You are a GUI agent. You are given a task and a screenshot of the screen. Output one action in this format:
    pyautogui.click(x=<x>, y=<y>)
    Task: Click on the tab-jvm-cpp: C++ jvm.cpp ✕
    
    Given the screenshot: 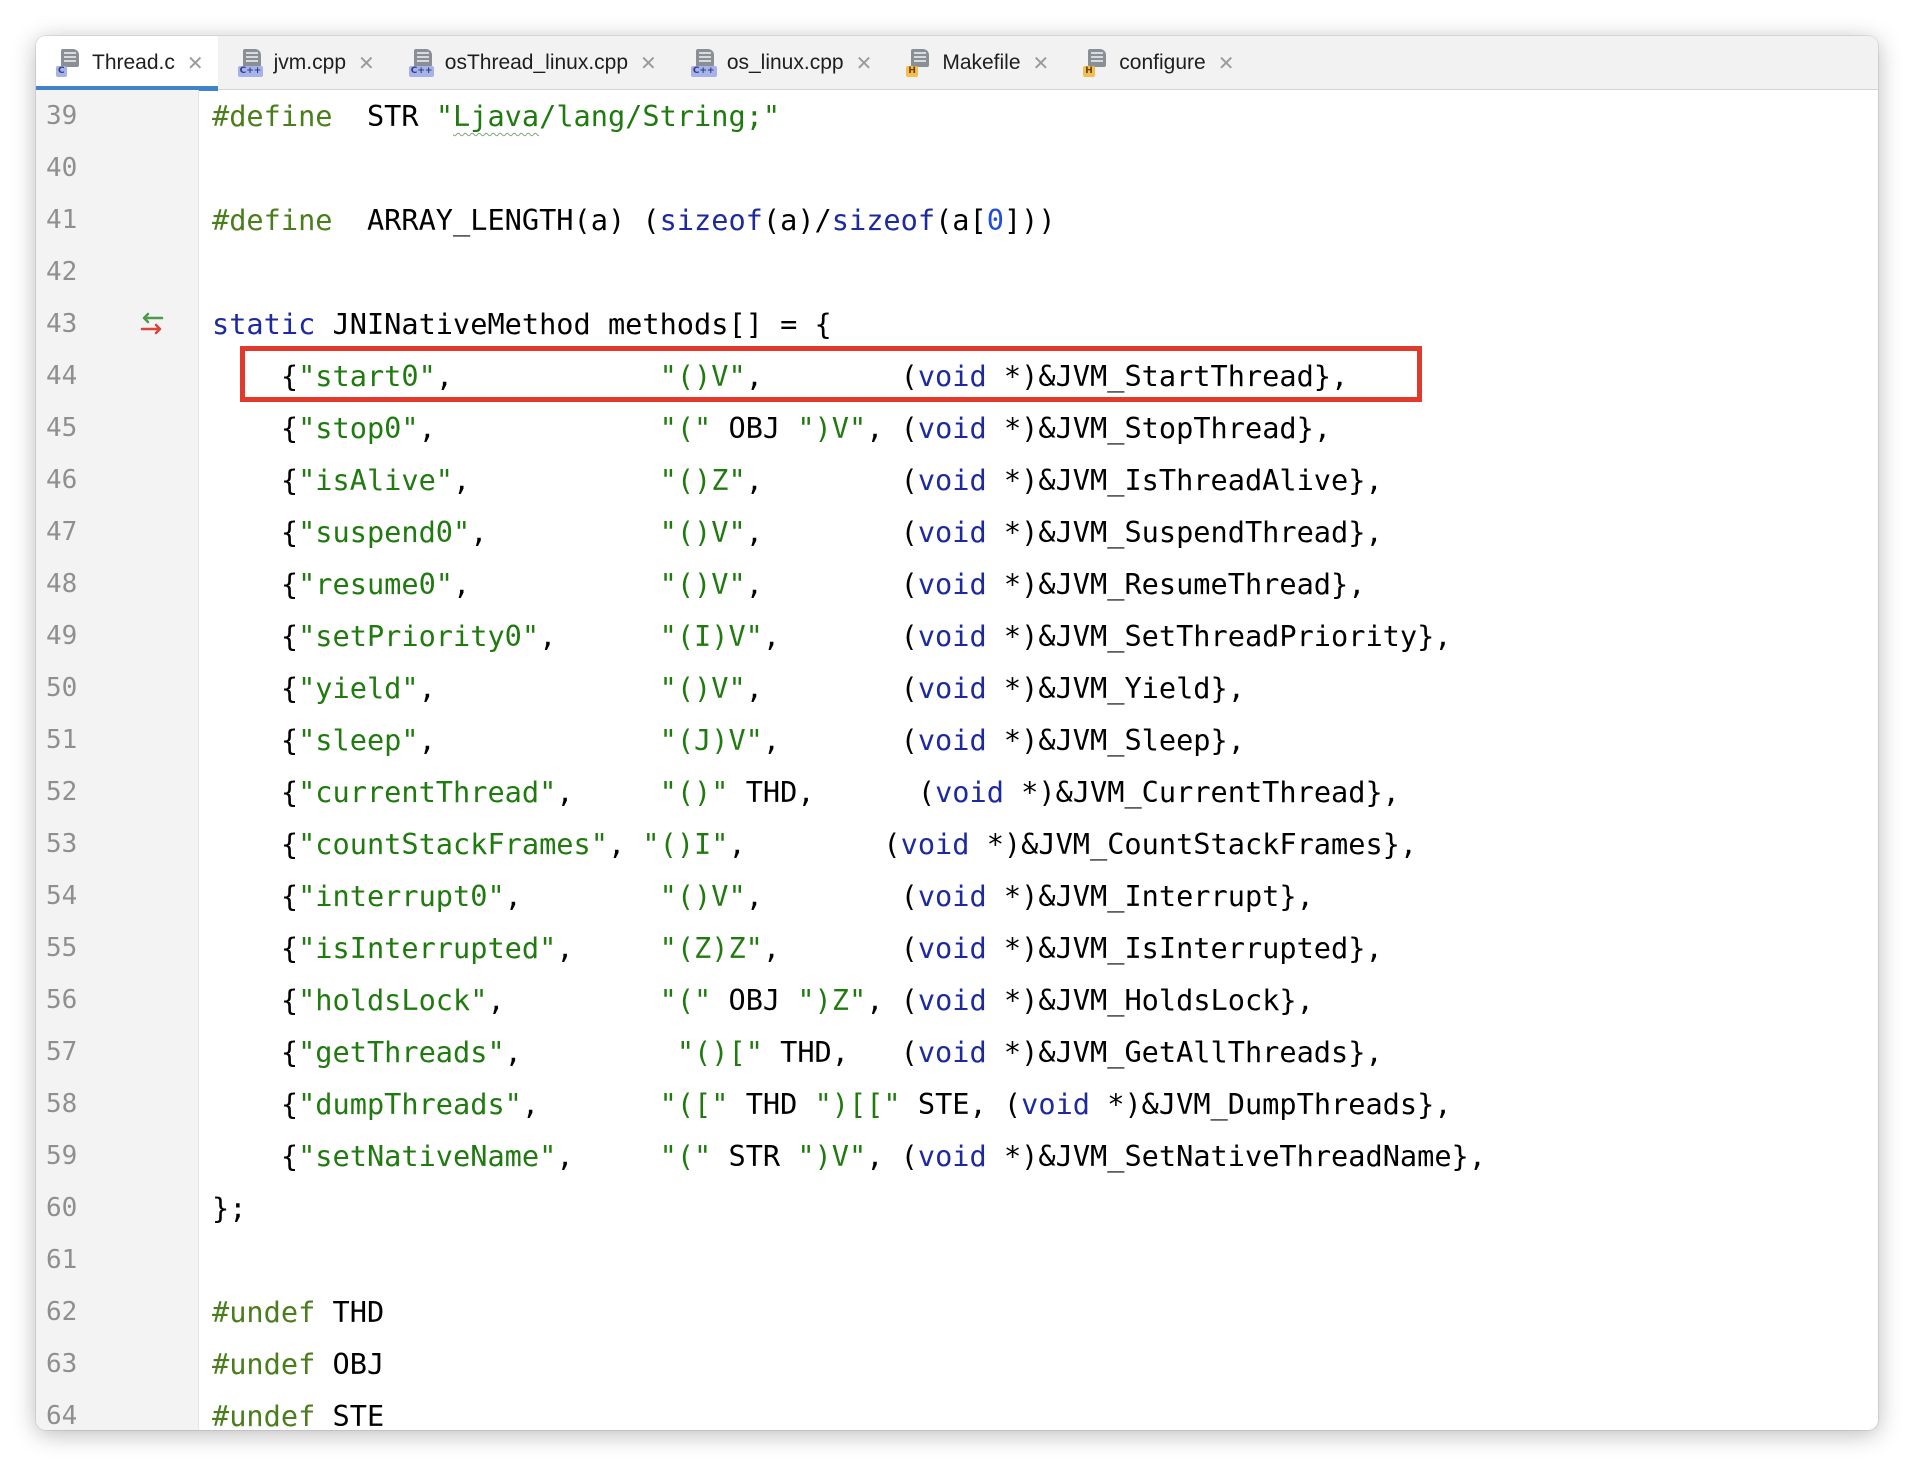 What is the action you would take?
    pyautogui.click(x=303, y=63)
    